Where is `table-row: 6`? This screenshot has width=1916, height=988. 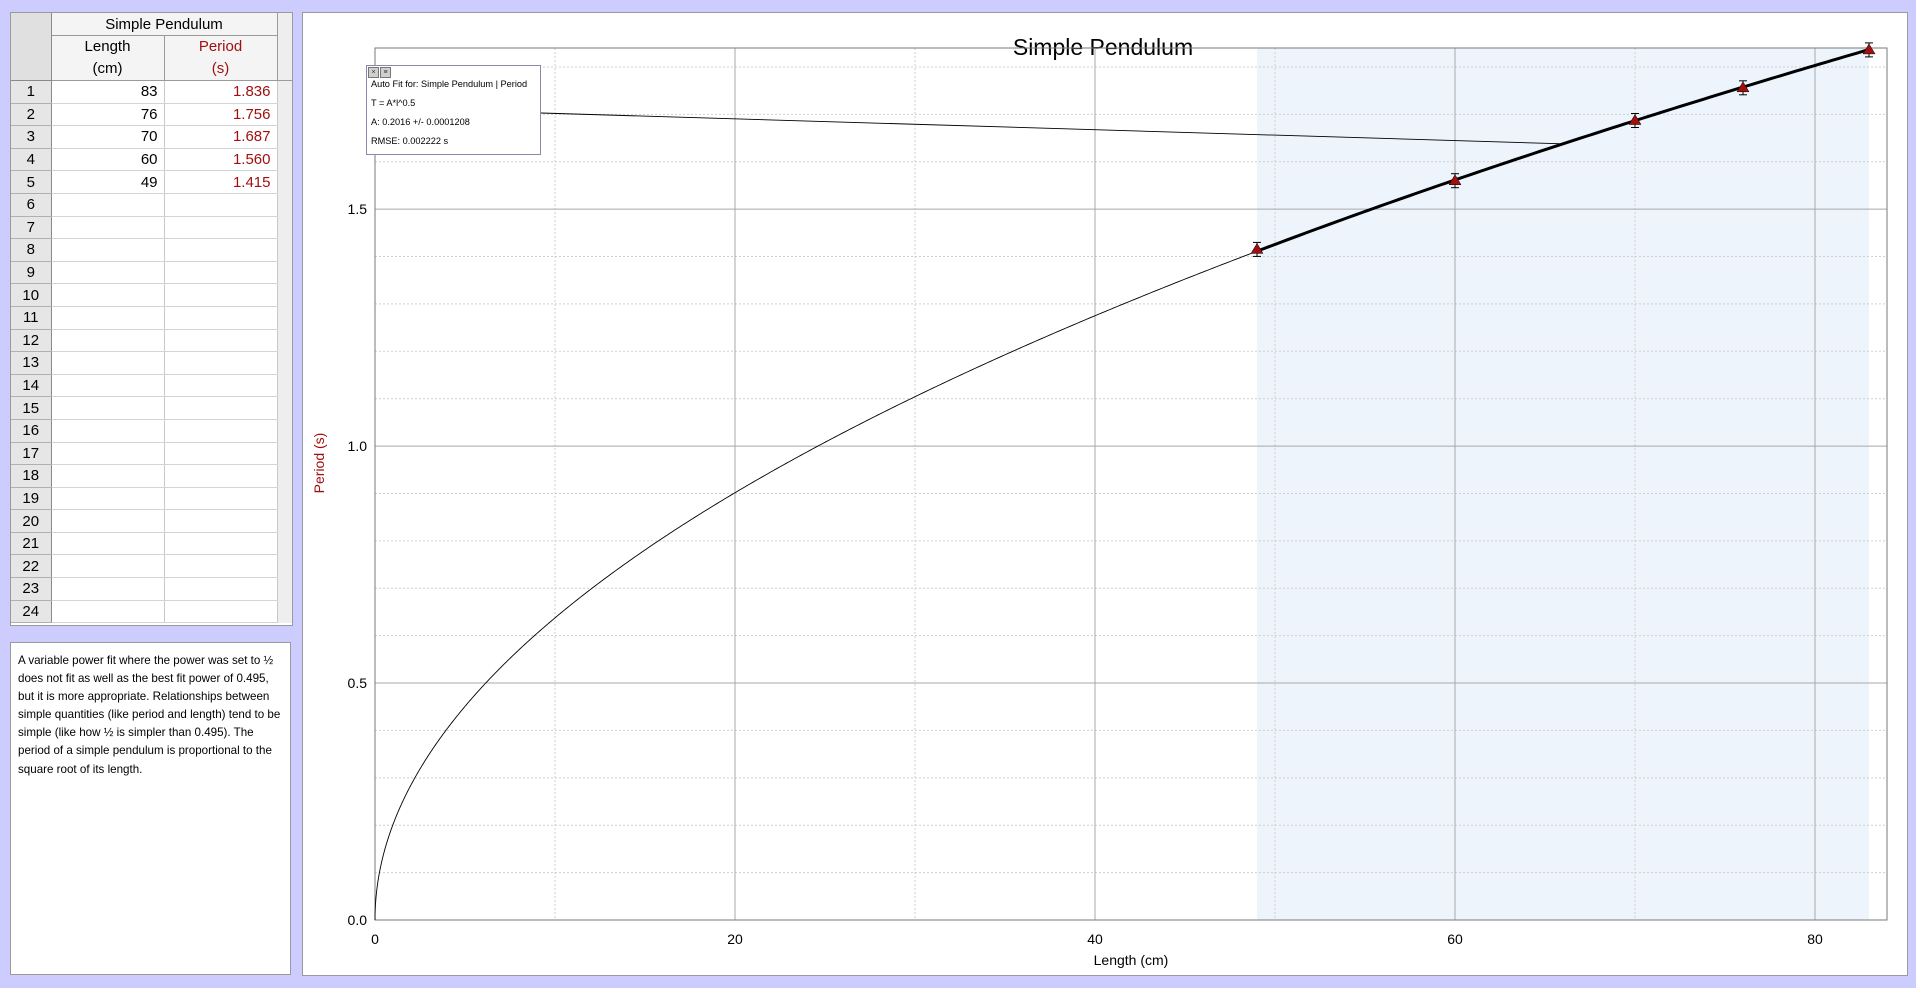
table-row: 6 is located at coordinates (151, 205).